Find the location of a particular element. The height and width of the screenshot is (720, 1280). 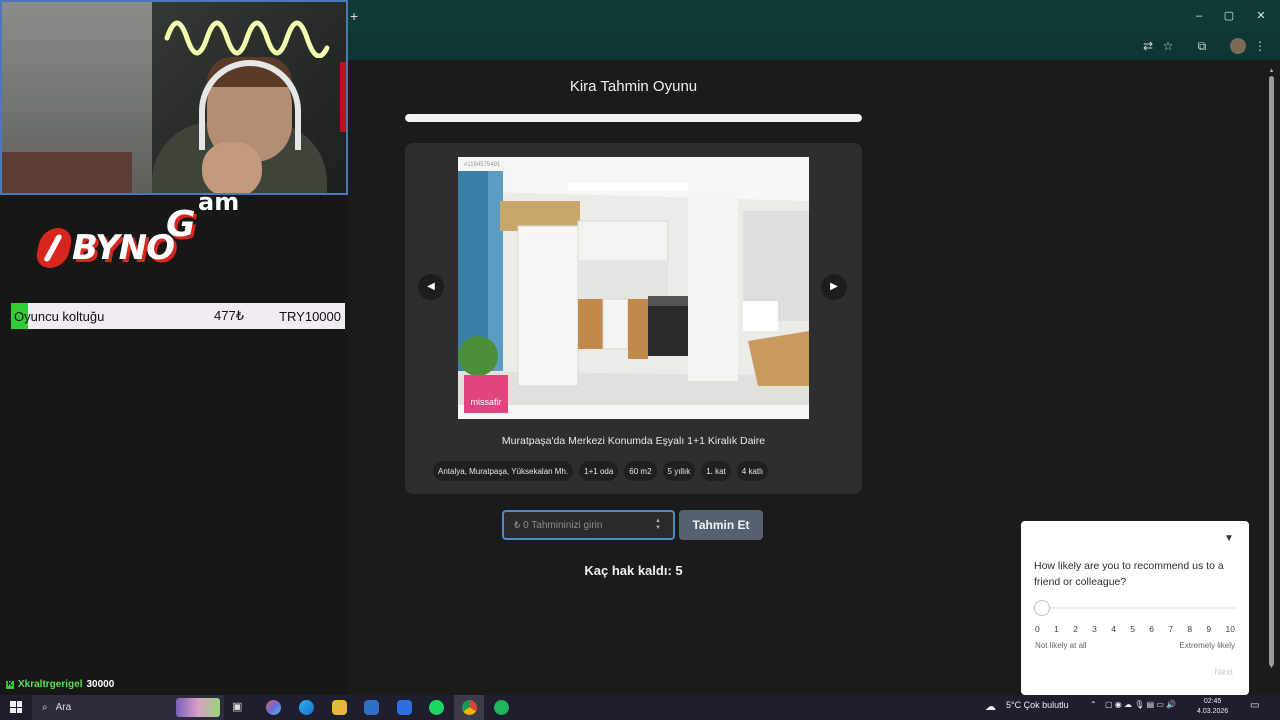

extensions-icon: ⧉ is located at coordinates (1202, 46).